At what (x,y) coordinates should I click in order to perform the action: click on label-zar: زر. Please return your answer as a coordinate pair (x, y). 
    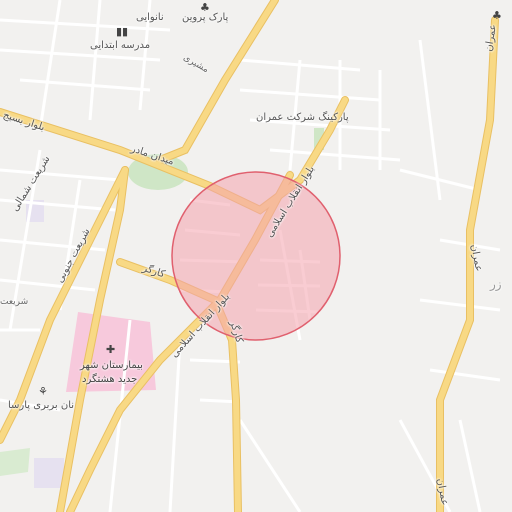
    Looking at the image, I should click on (496, 284).